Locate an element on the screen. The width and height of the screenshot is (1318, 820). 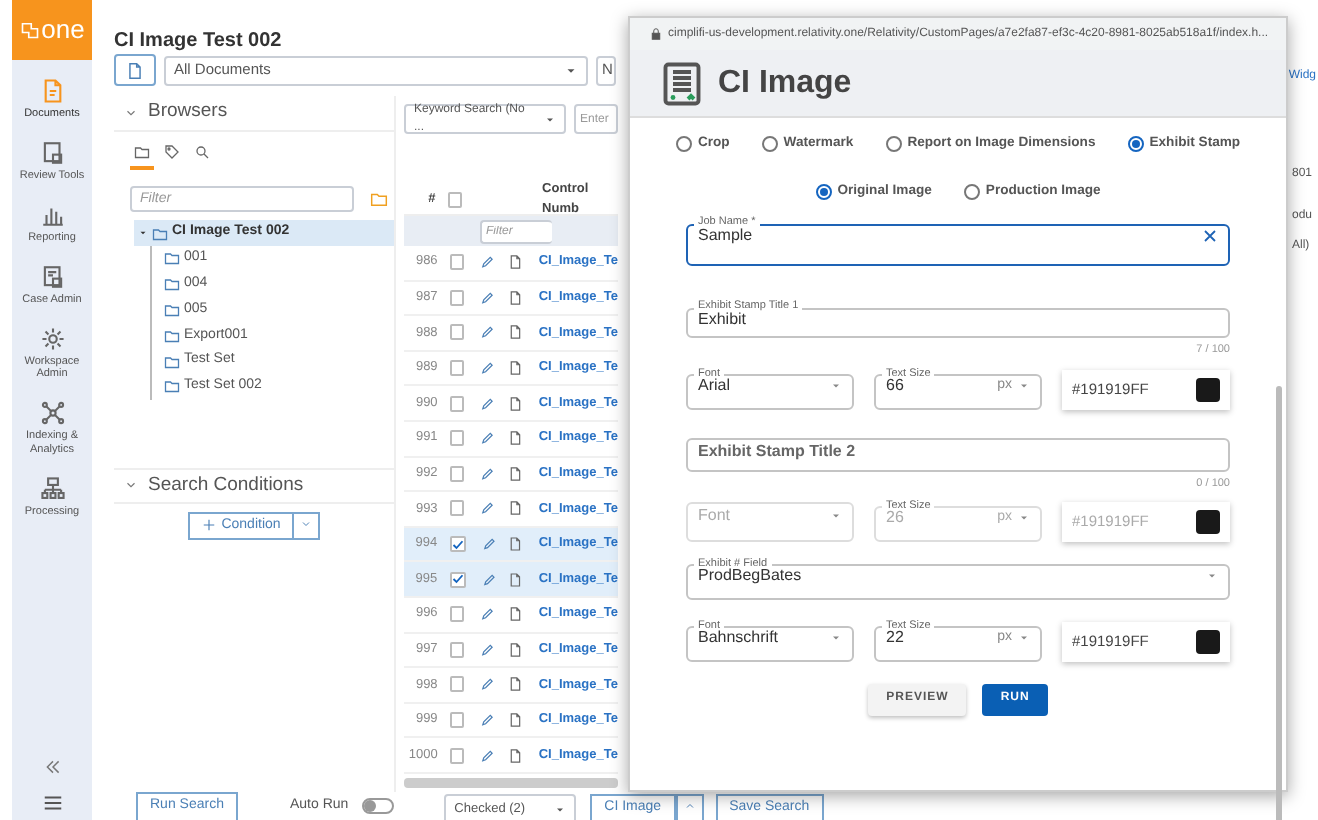
dropdown-button is located at coordinates (307, 525).